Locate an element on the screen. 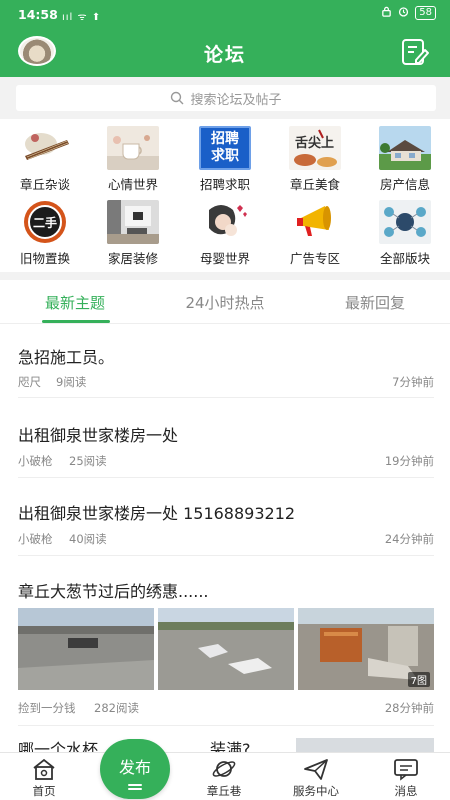 This screenshot has height=800, width=450. post-time: 7分钟前 is located at coordinates (413, 382).